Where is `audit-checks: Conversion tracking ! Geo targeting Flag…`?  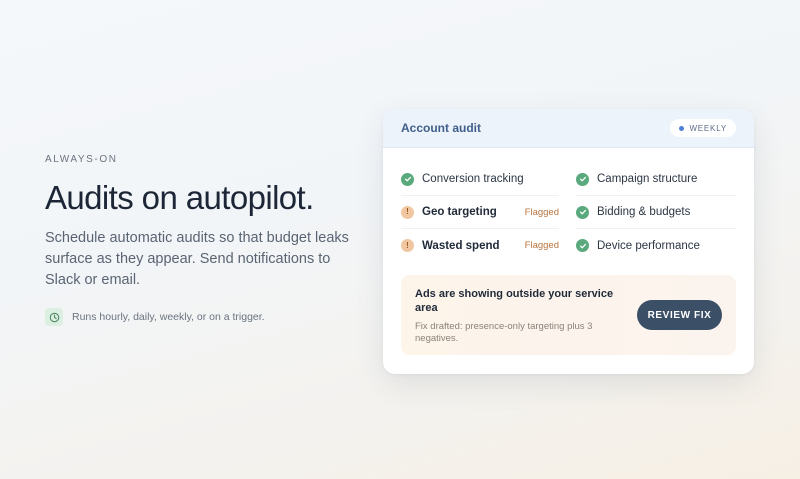
audit-checks: Conversion tracking ! Geo targeting Flag… is located at coordinates (568, 212).